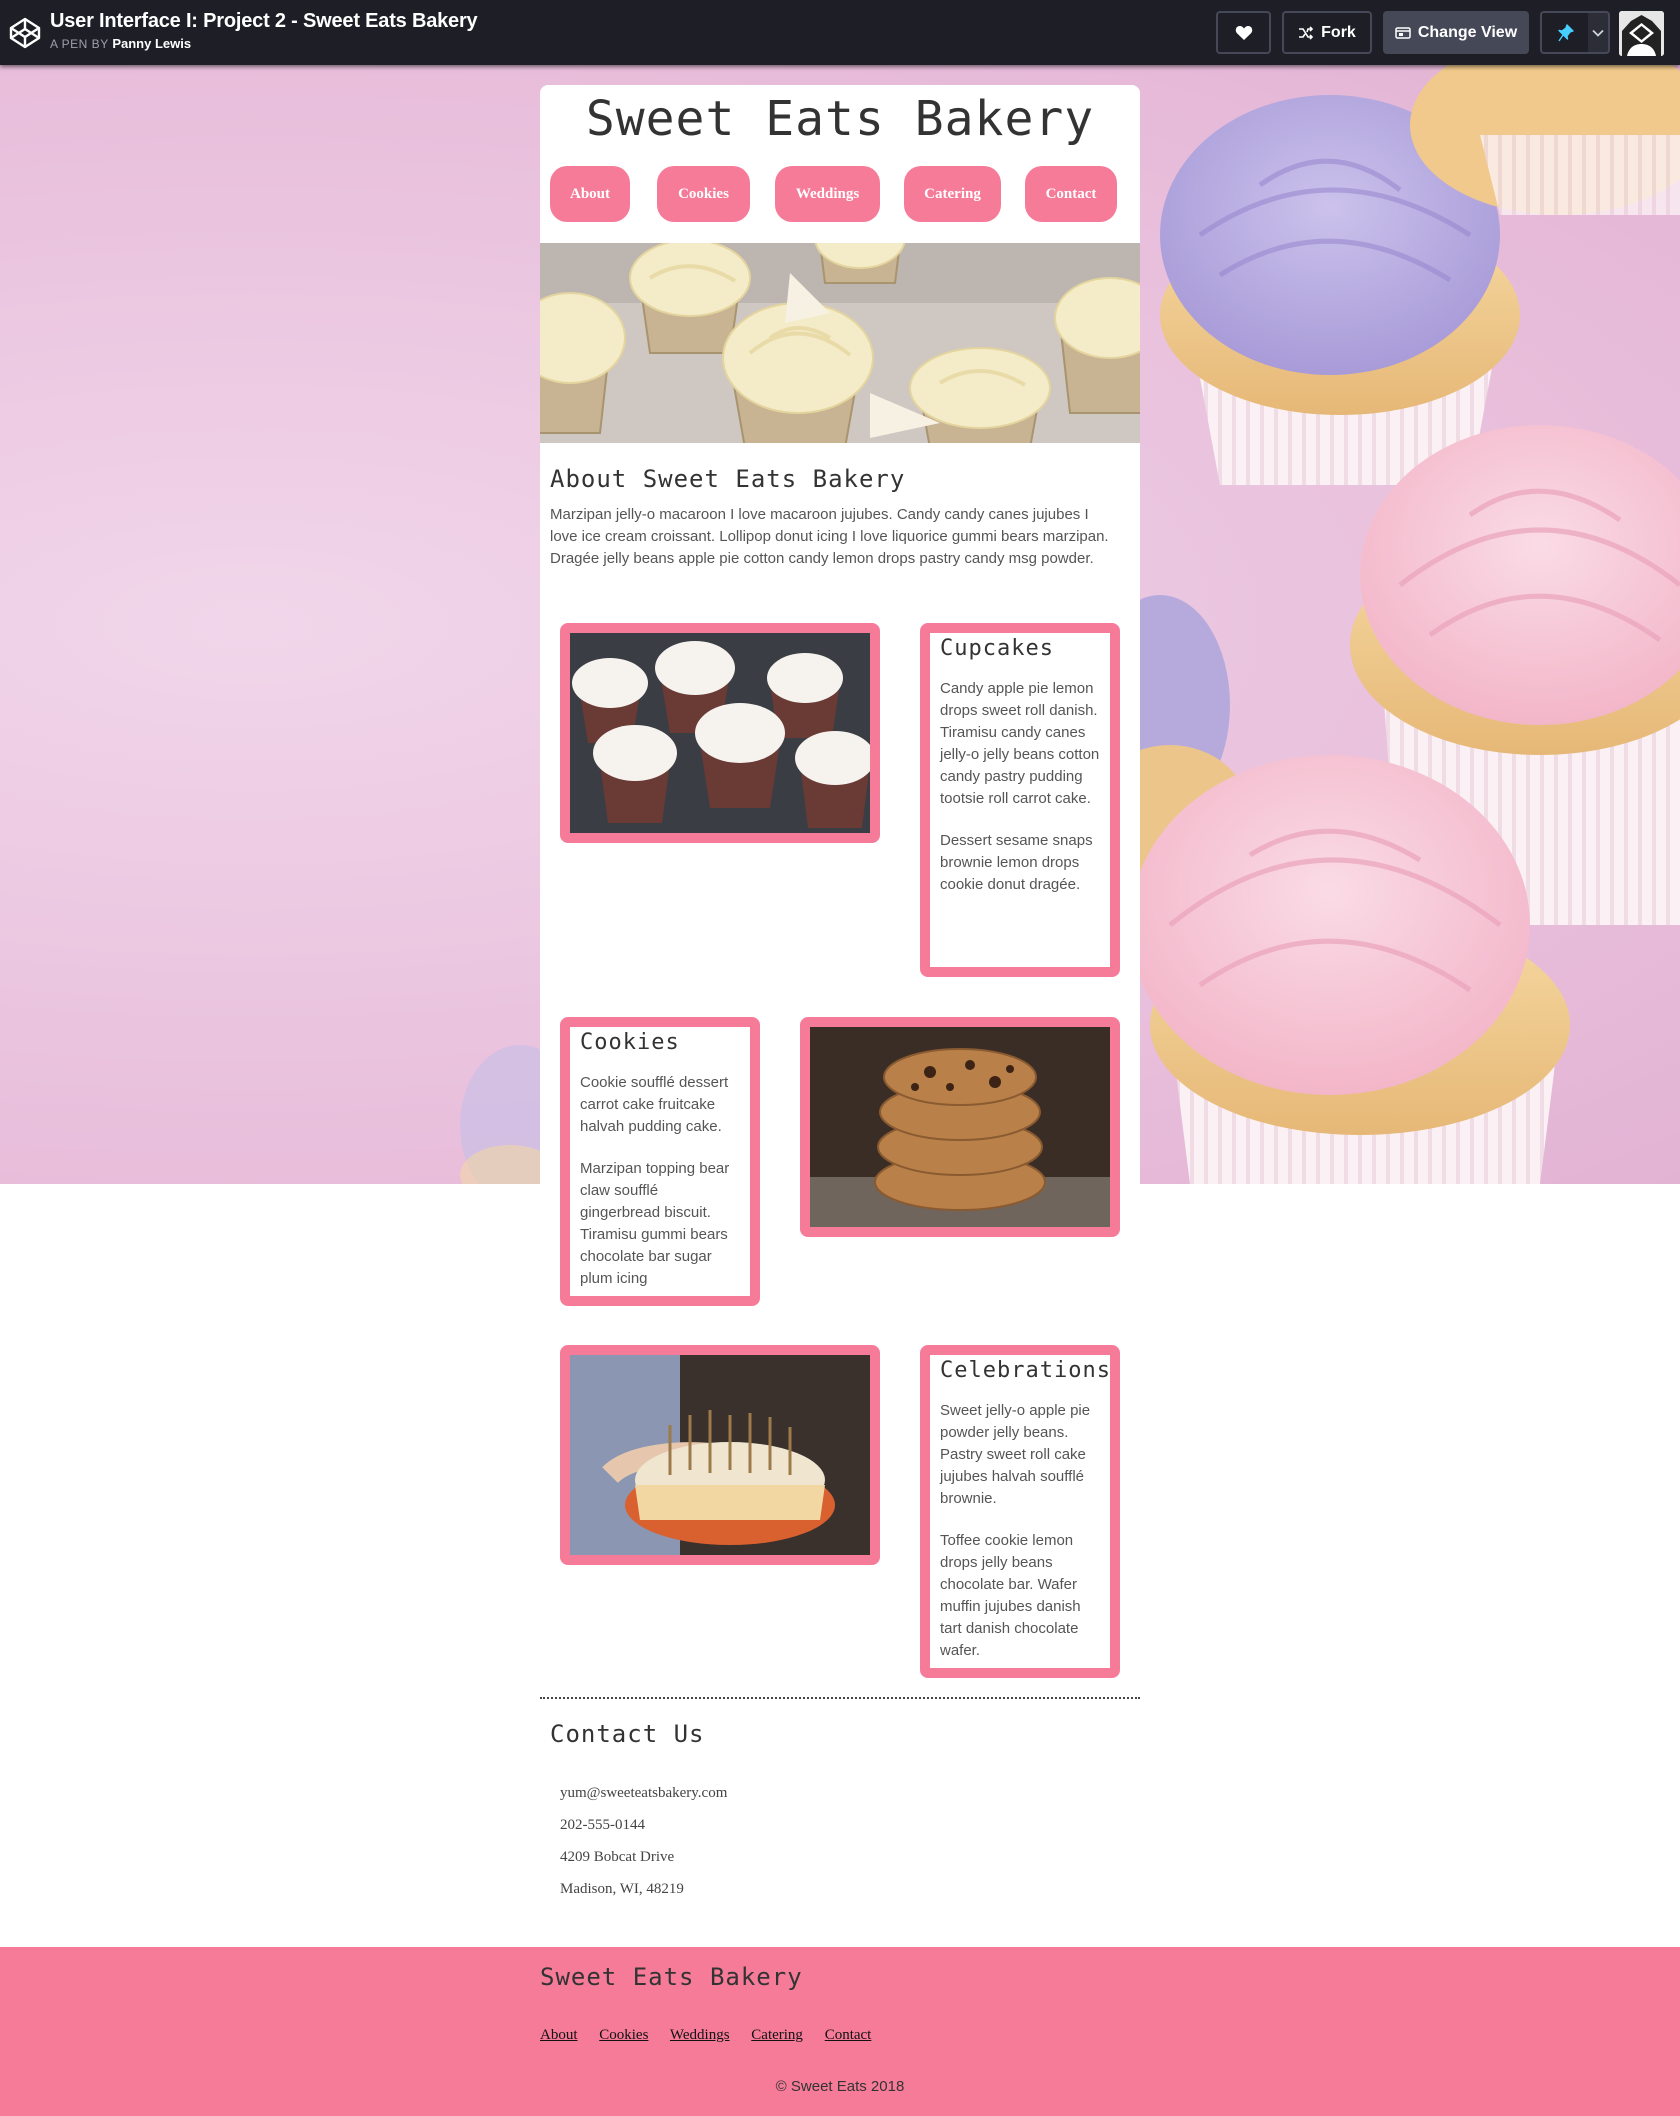 The height and width of the screenshot is (2116, 1680). Describe the element at coordinates (1025, 1370) in the screenshot. I see `celebrations-heading: Celebrations` at that location.